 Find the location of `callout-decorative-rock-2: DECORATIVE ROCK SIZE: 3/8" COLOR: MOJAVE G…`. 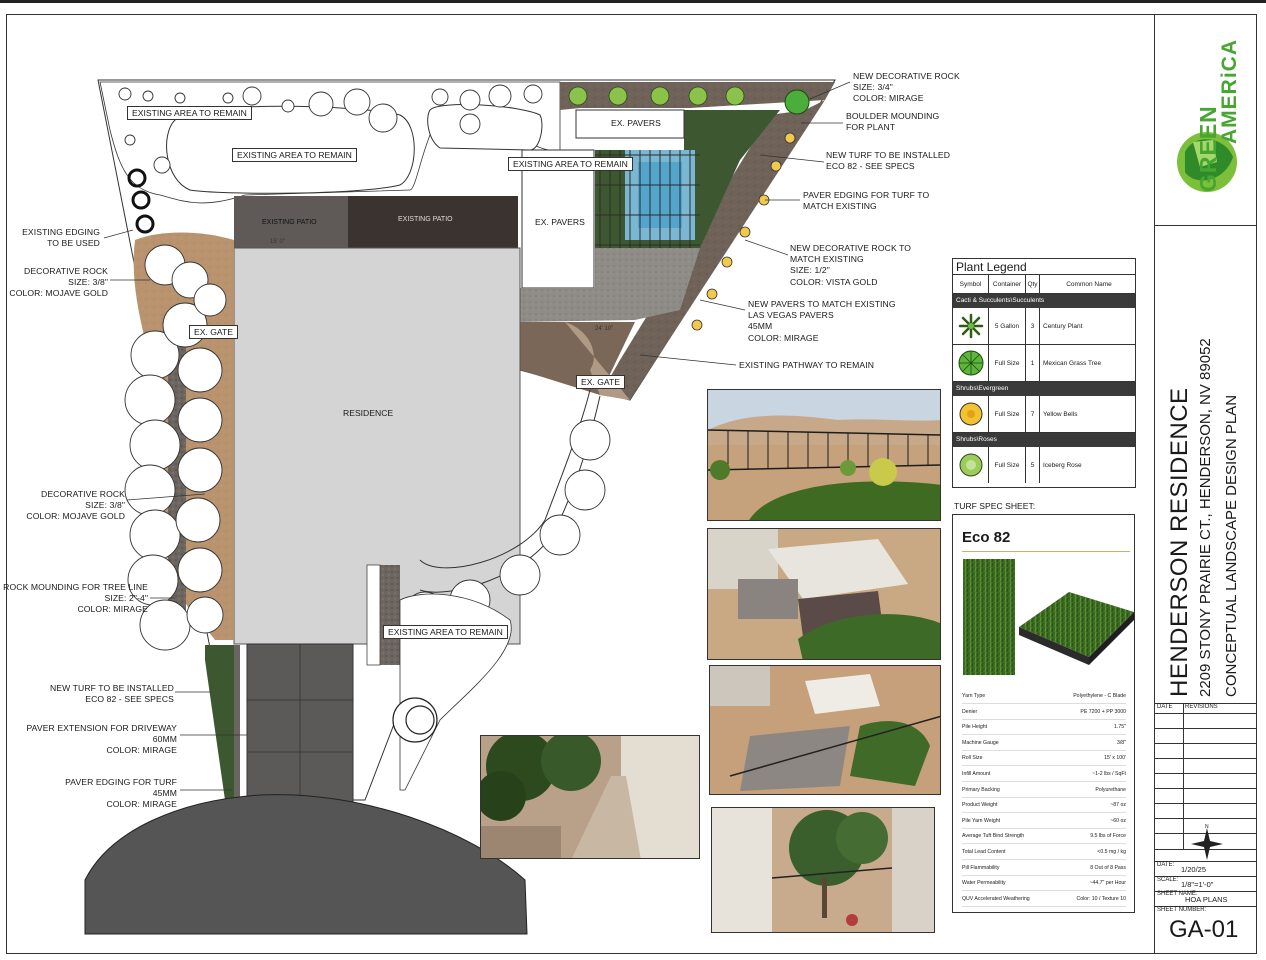

callout-decorative-rock-2: DECORATIVE ROCK SIZE: 3/8" COLOR: MOJAVE G… is located at coordinates (75, 505).